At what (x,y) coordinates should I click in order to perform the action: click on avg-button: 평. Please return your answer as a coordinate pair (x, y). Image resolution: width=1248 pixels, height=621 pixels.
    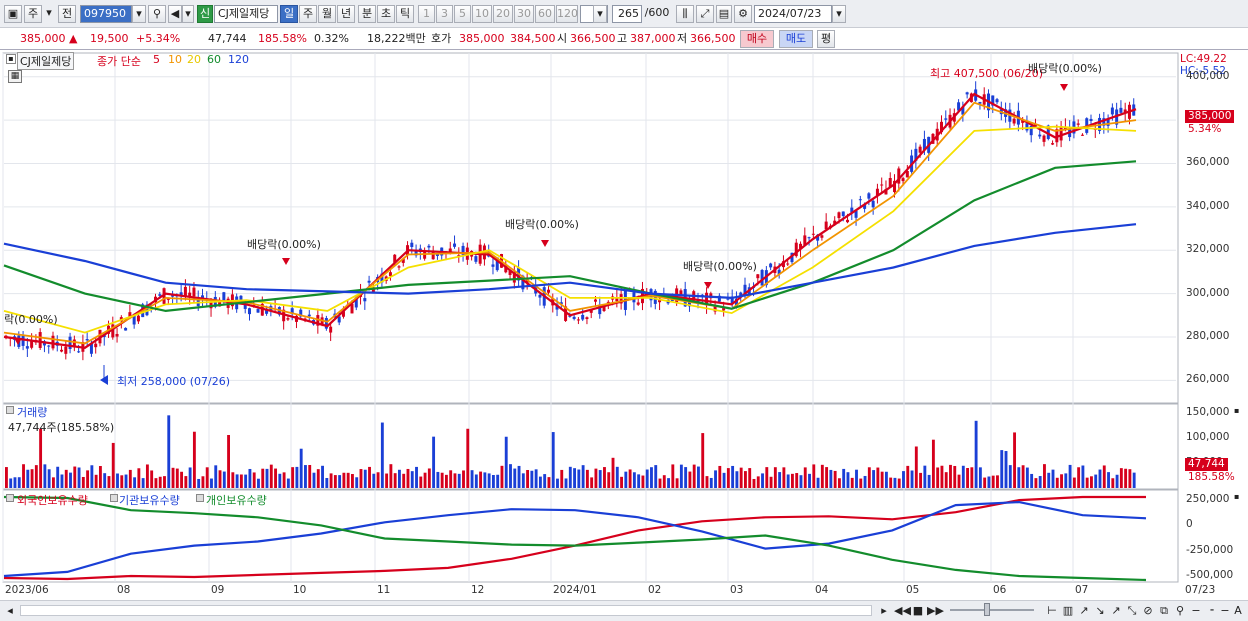
    Looking at the image, I should click on (826, 39).